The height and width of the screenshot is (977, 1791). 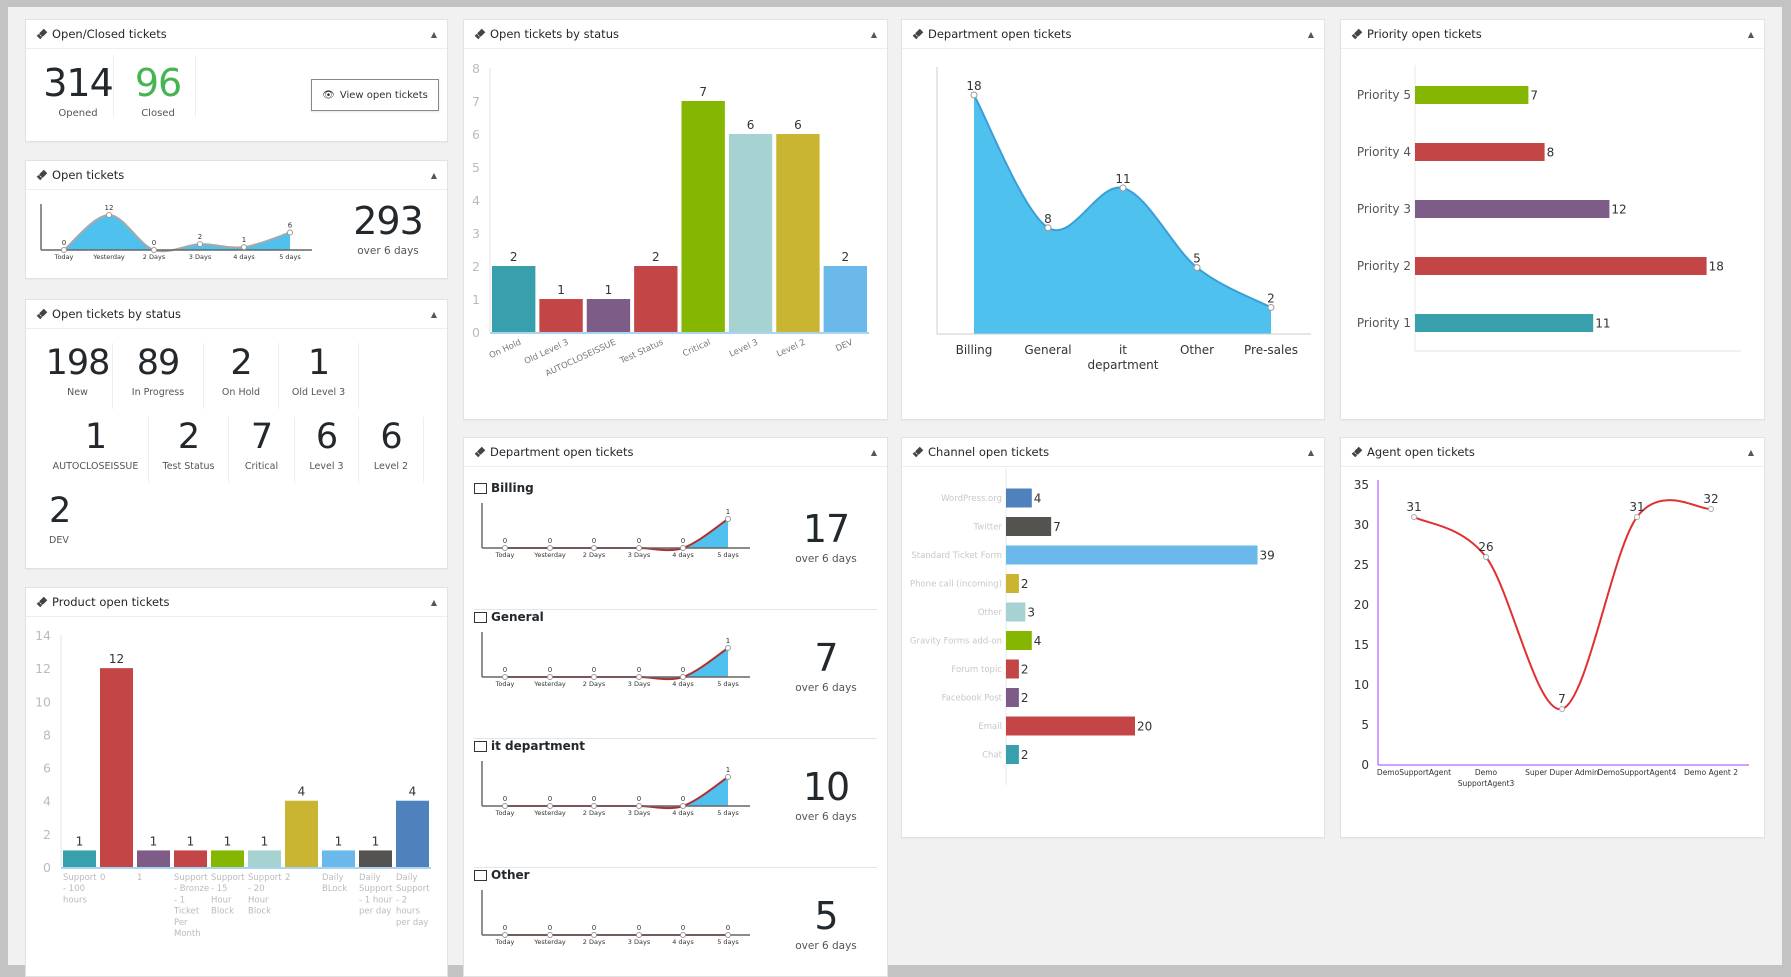 I want to click on status-count: 198, so click(x=78, y=363).